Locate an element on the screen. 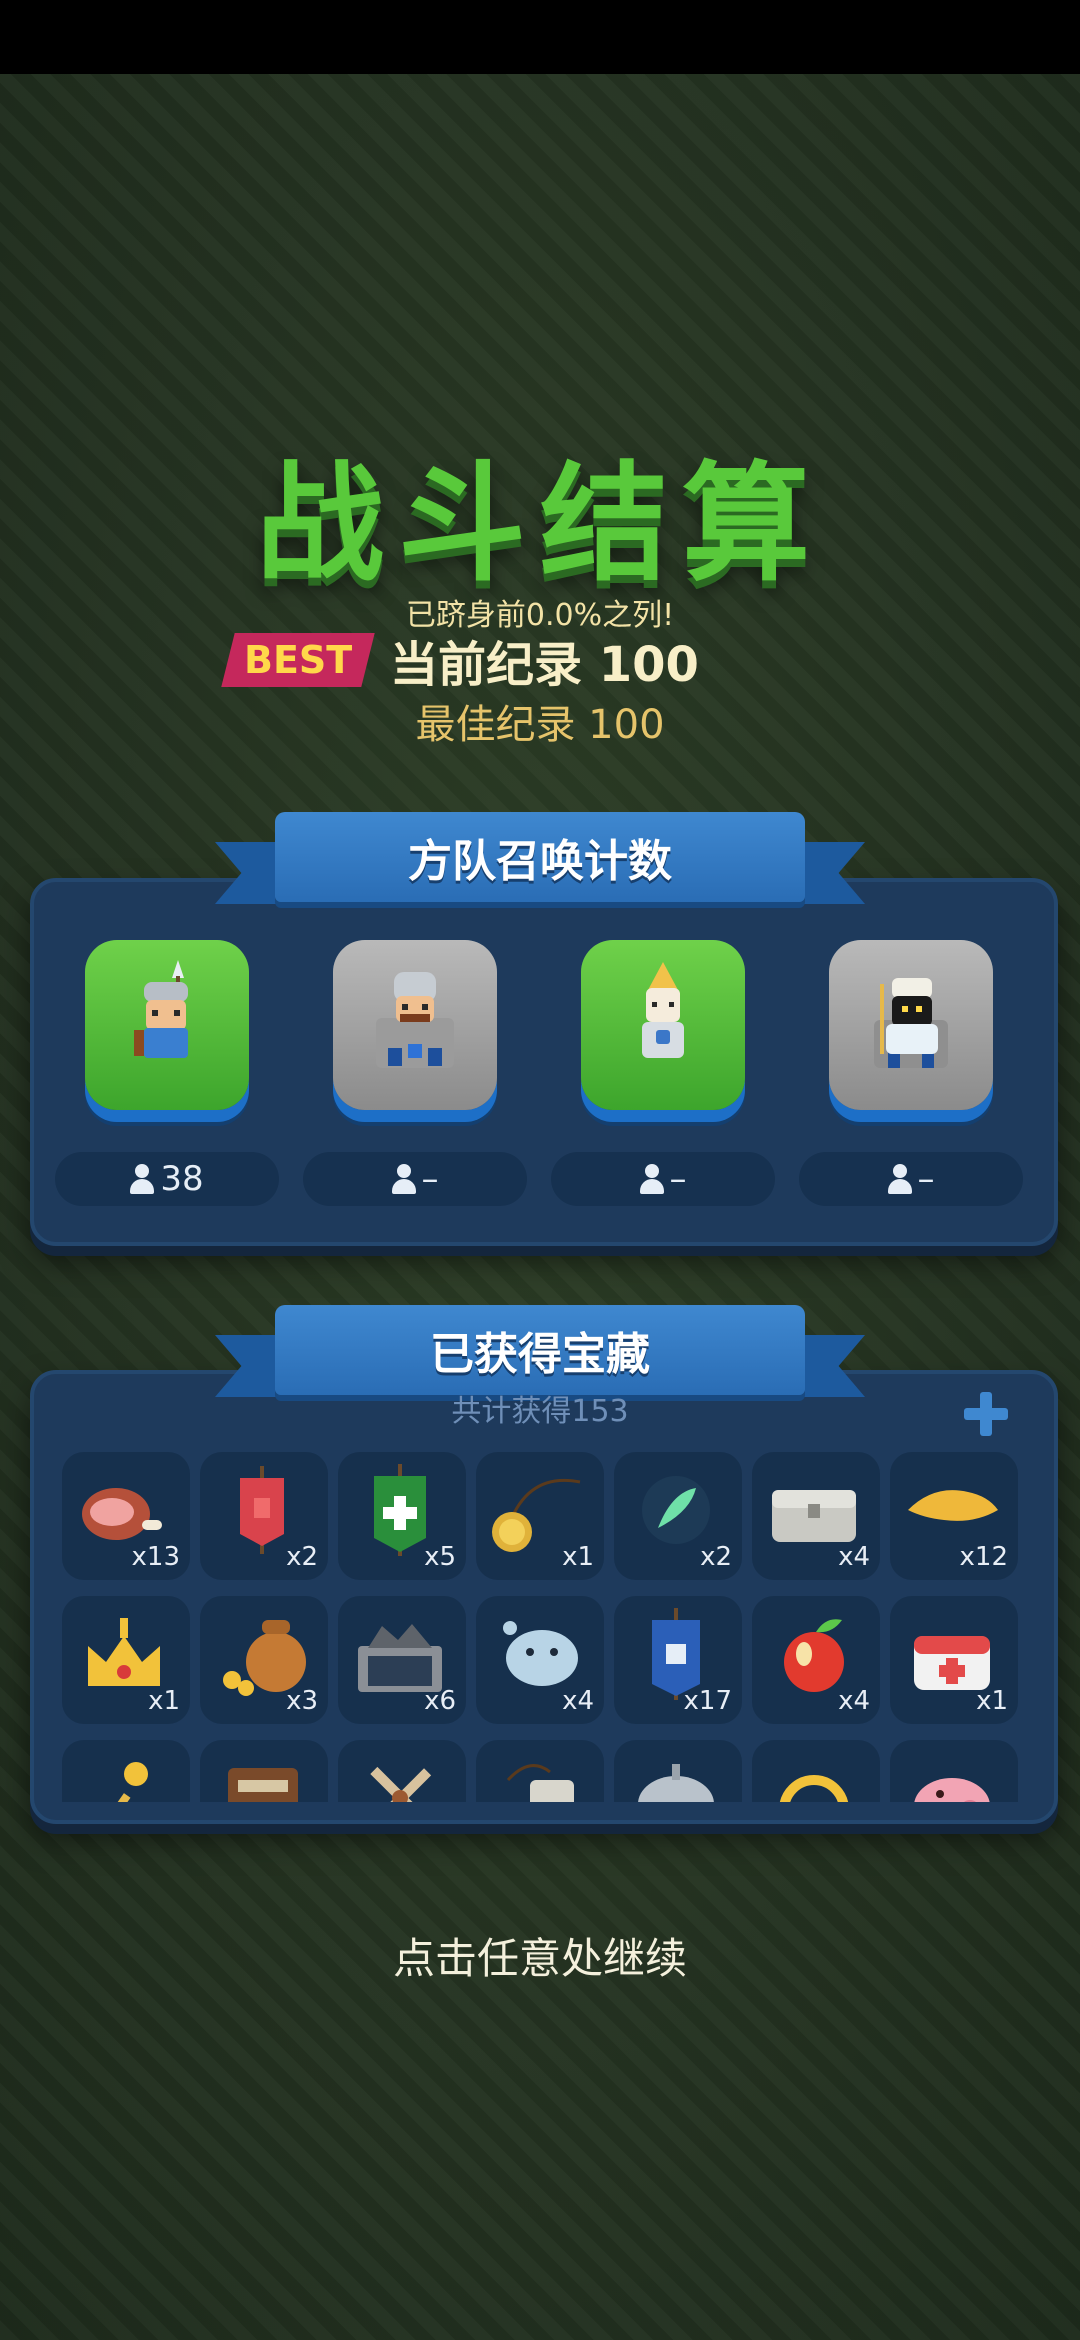 Image resolution: width=1080 pixels, height=2340 pixels. squad-unit-row: 38 – – – is located at coordinates (540, 1070).